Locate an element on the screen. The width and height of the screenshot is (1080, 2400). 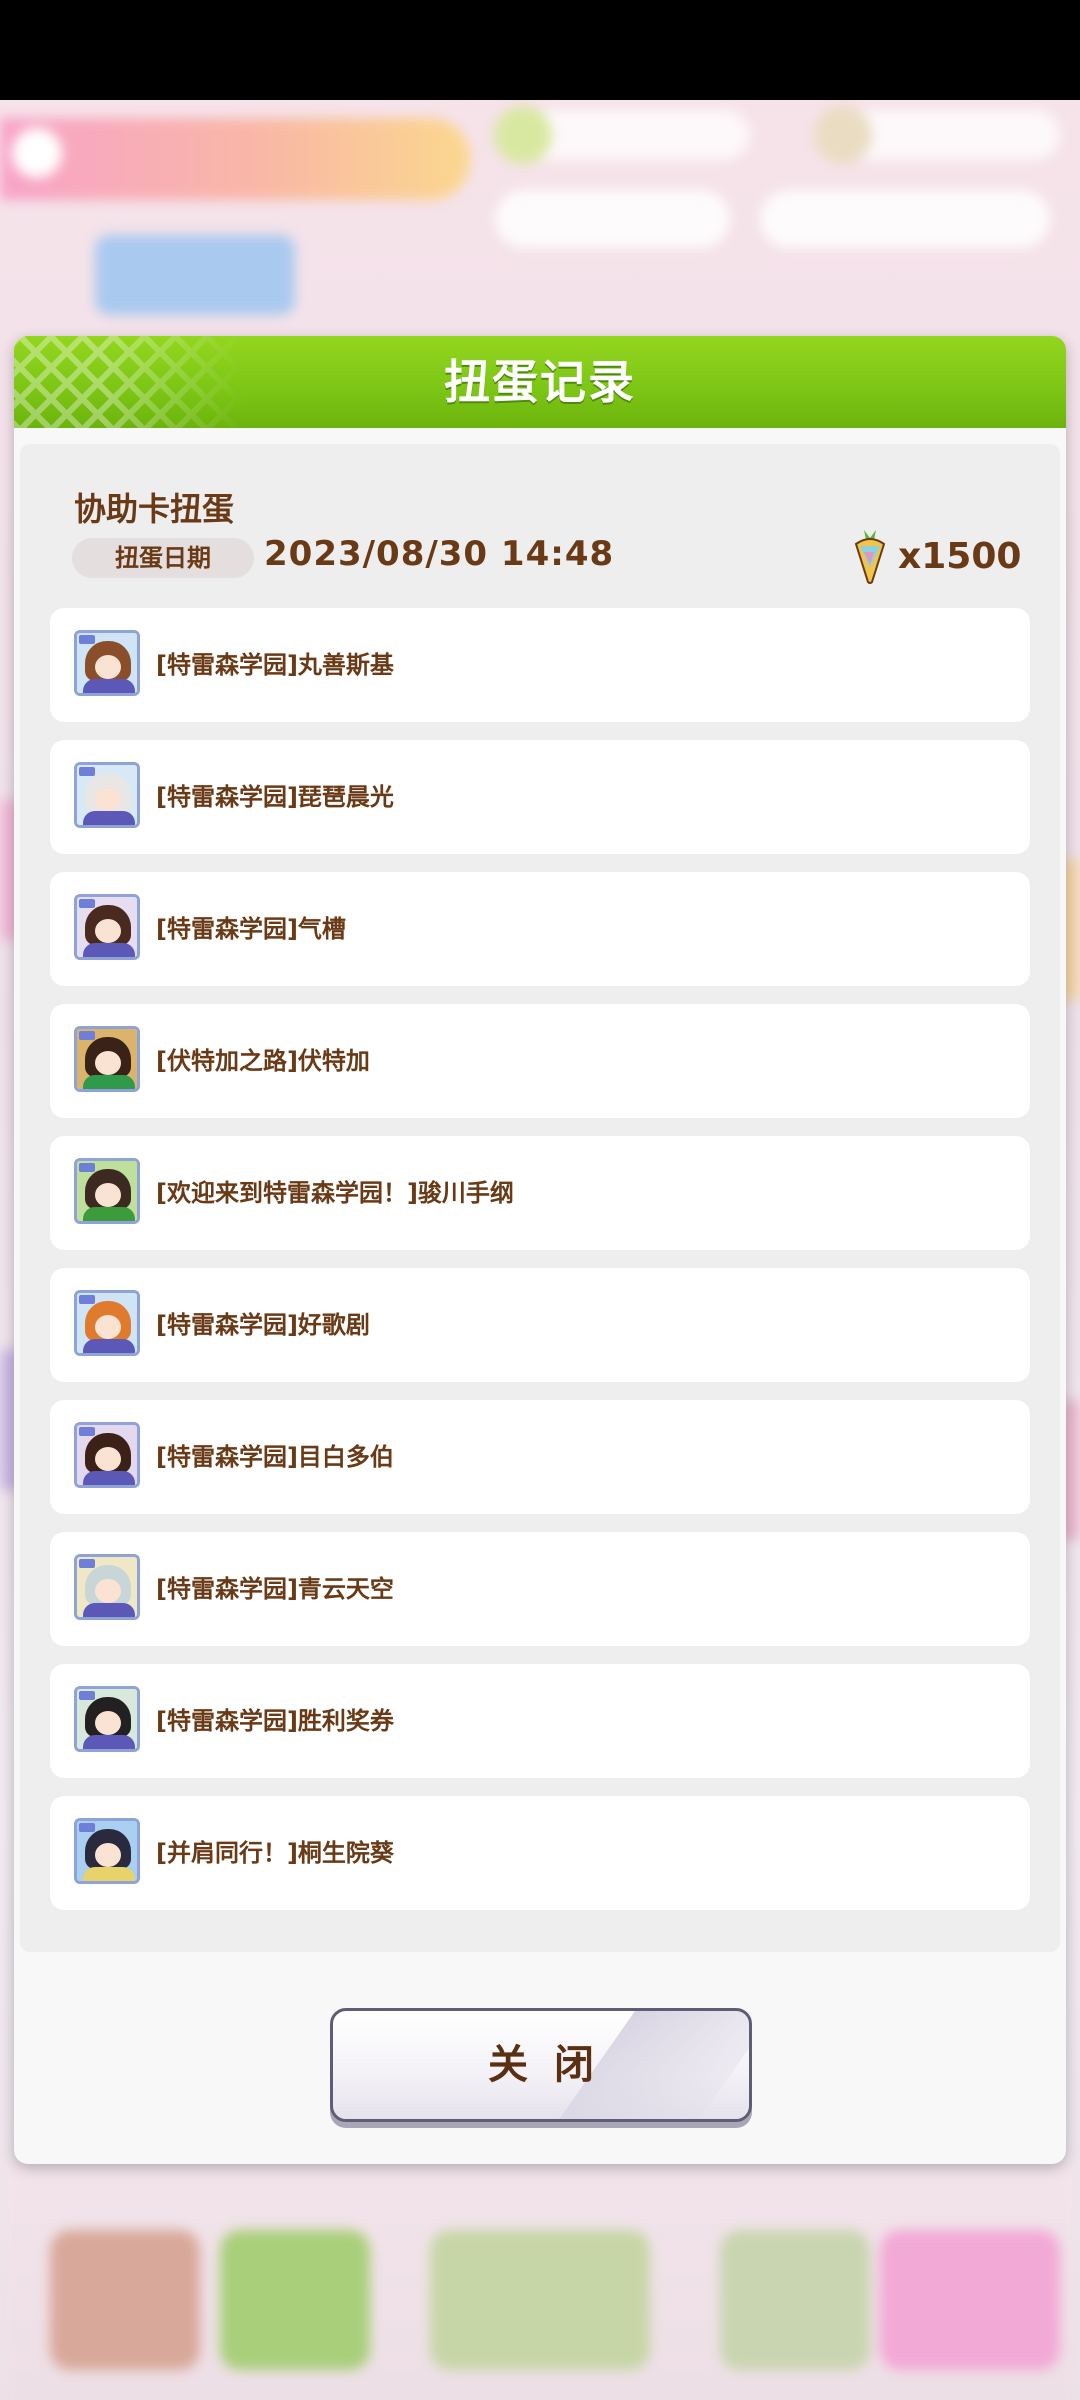
result-row: [特雷森学园]气槽 is located at coordinates (540, 929).